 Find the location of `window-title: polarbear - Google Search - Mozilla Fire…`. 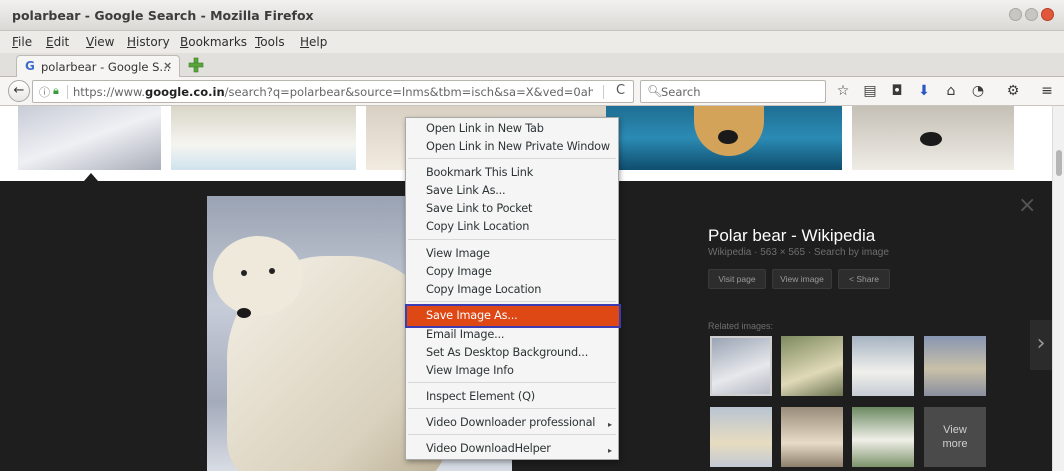

window-title: polarbear - Google Search - Mozilla Fire… is located at coordinates (163, 15).